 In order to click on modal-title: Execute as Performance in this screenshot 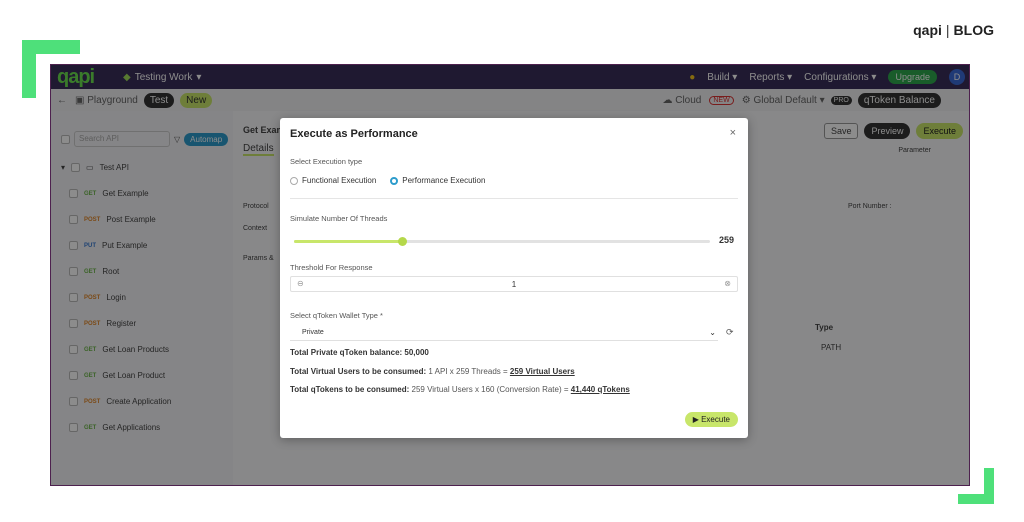, I will do `click(354, 134)`.